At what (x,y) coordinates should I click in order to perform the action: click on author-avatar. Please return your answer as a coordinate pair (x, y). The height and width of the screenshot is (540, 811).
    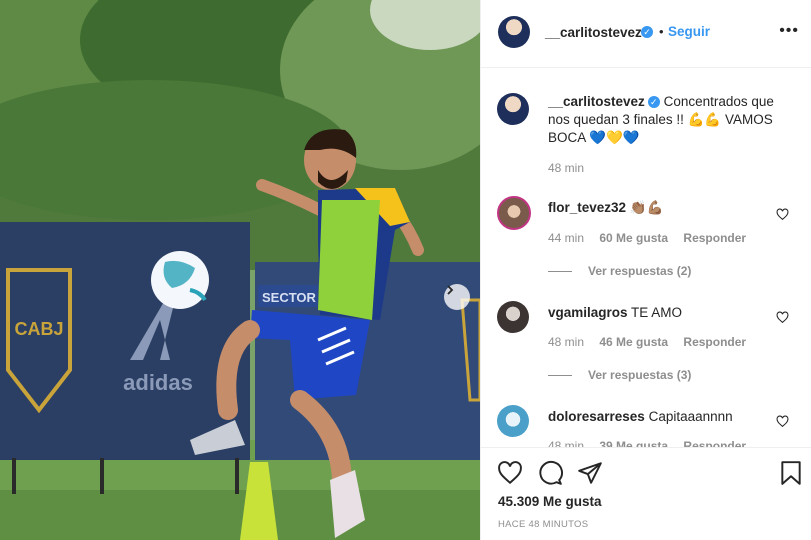
    Looking at the image, I should click on (514, 32).